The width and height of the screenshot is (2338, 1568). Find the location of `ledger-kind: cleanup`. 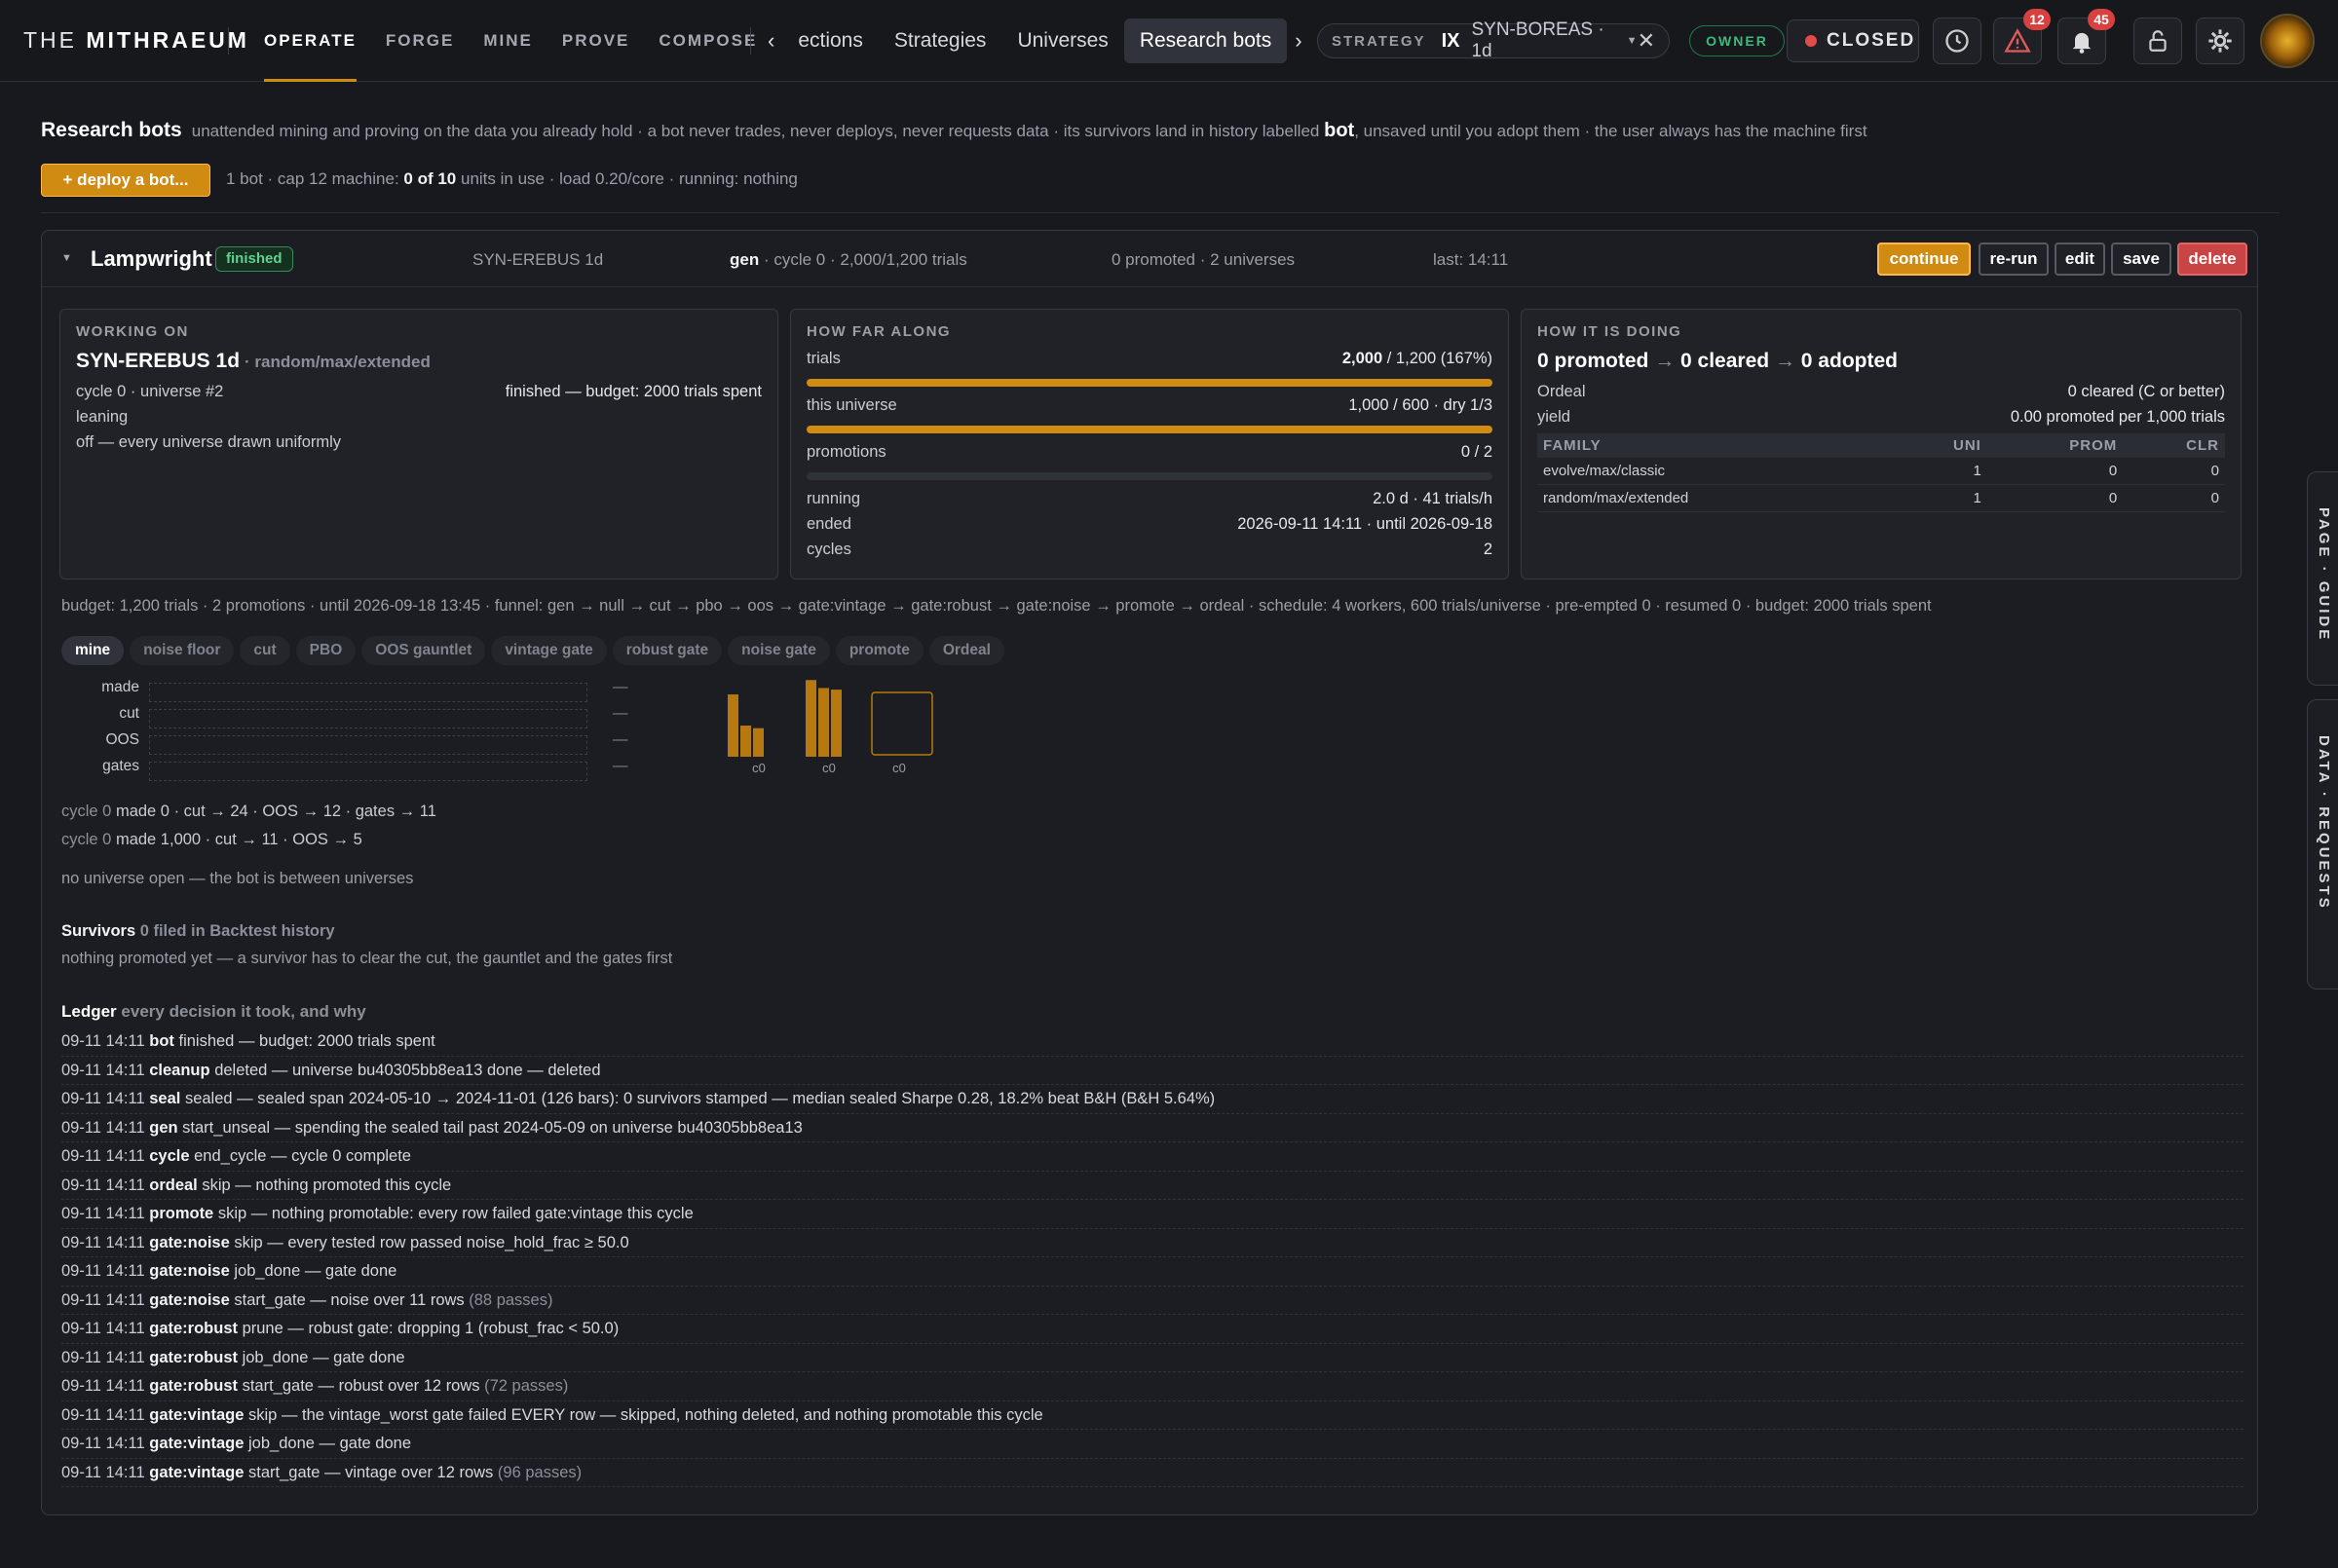

ledger-kind: cleanup is located at coordinates (179, 1070).